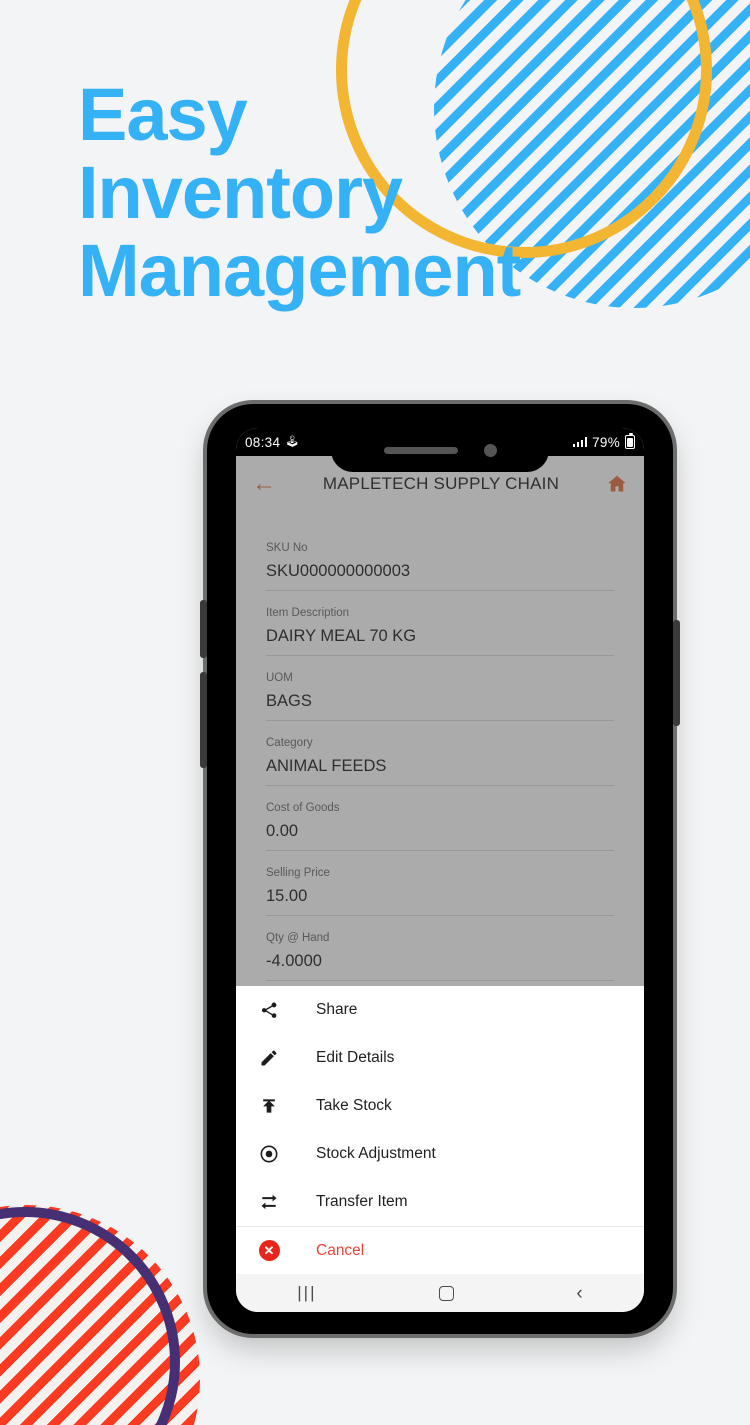  I want to click on field-sku-no: SKU No SKU000000000003, so click(440, 566).